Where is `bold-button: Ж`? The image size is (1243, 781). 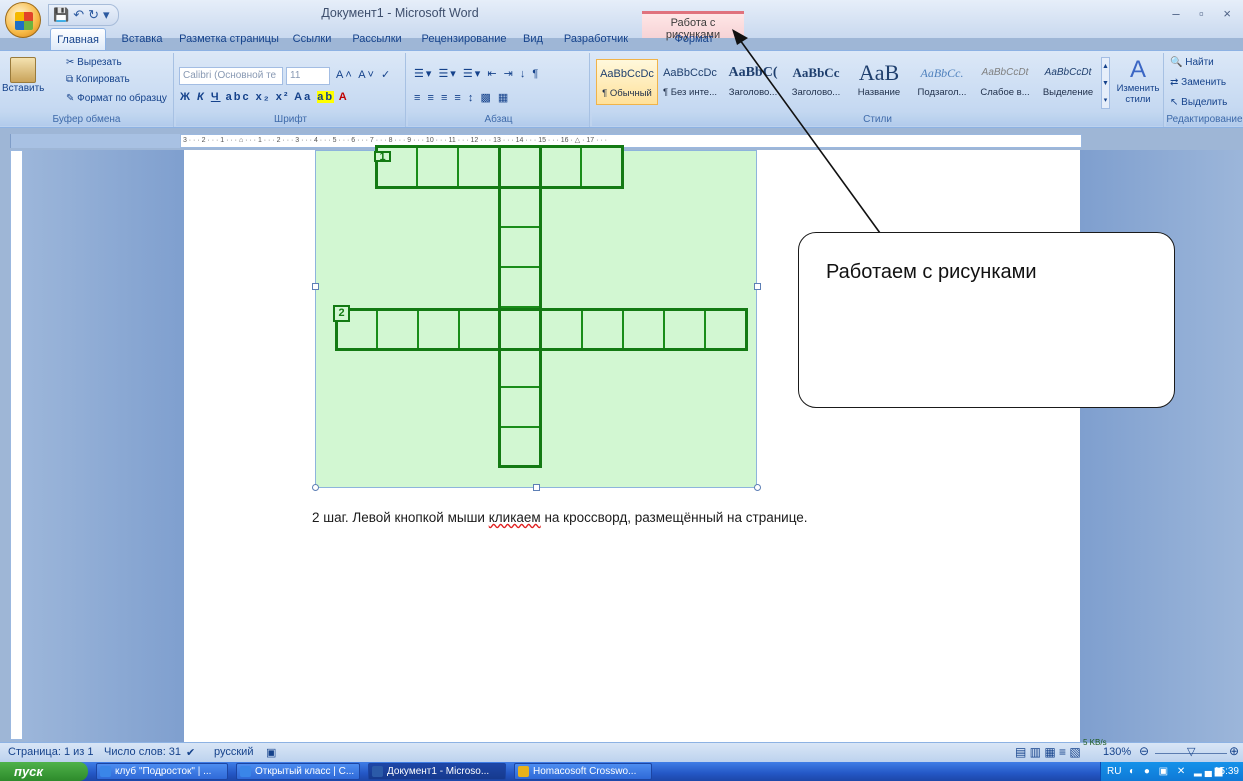
bold-button: Ж is located at coordinates (186, 97).